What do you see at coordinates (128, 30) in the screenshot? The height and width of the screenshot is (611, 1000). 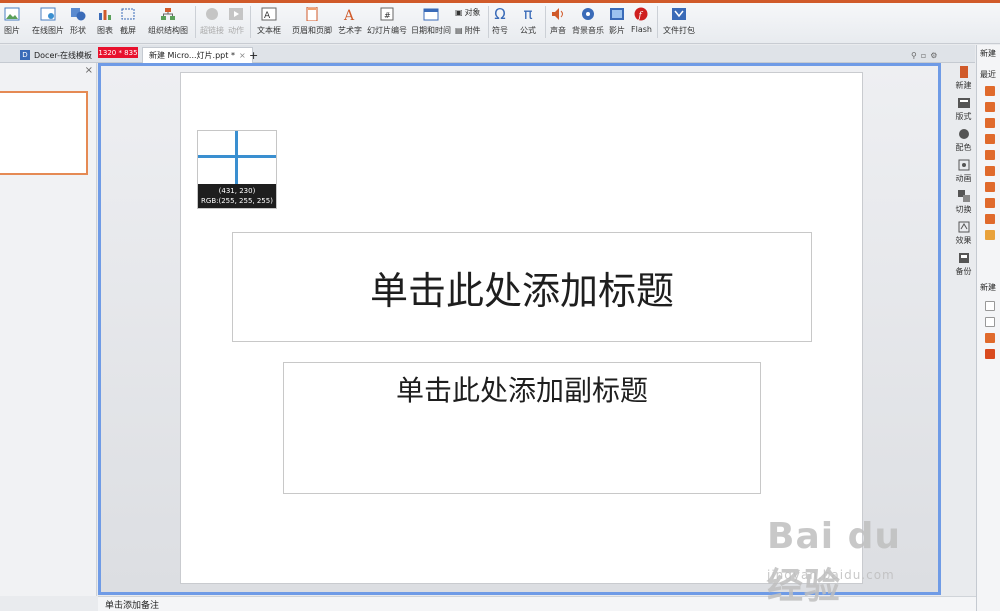 I see `button-label: 截屏` at bounding box center [128, 30].